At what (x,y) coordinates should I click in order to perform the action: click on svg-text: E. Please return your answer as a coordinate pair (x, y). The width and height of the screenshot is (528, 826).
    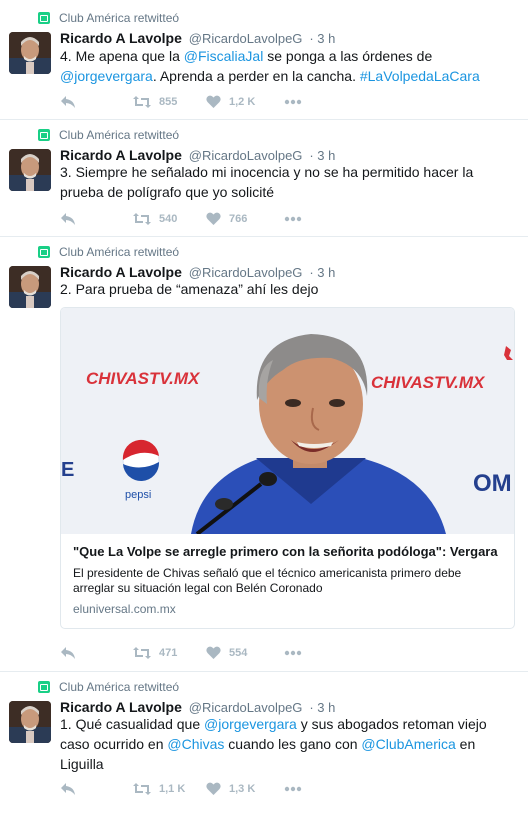
    Looking at the image, I should click on (67, 470).